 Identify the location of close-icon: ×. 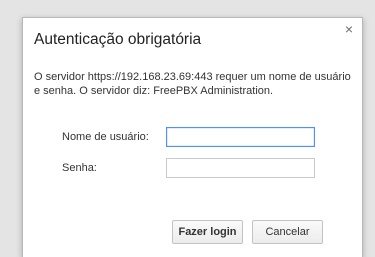
(349, 29).